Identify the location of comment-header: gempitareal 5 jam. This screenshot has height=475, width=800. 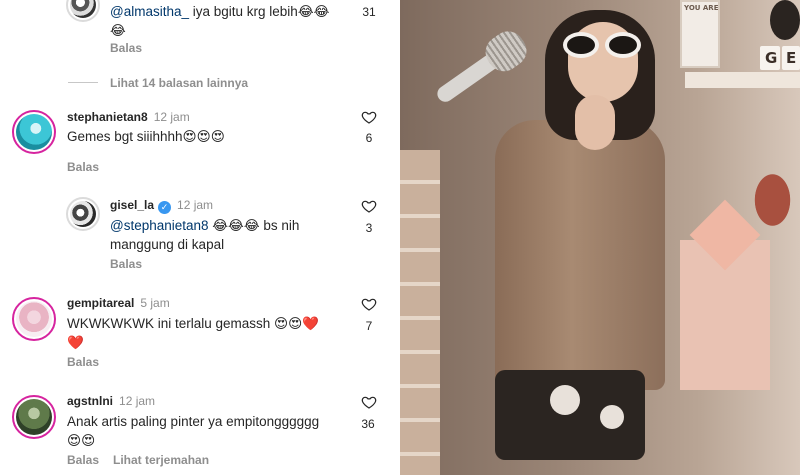
(118, 303).